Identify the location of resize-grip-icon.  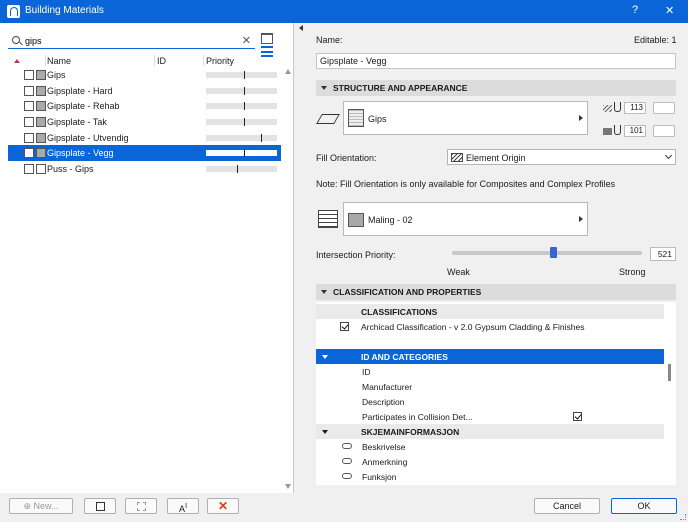
(683, 517).